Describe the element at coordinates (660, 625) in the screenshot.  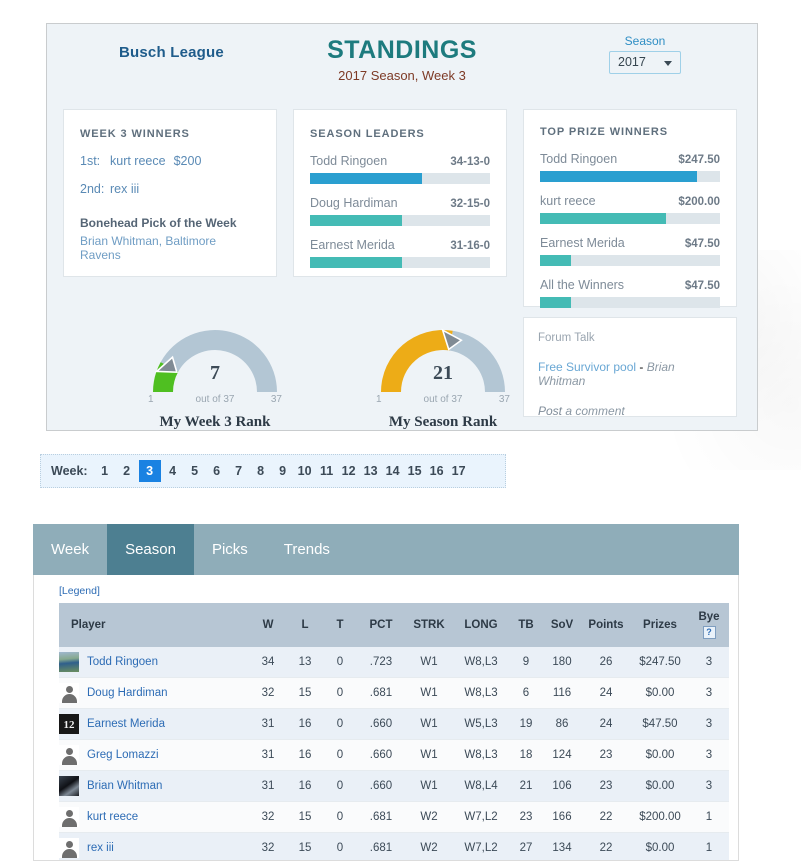
I see `column-header-prizes: Prizes` at that location.